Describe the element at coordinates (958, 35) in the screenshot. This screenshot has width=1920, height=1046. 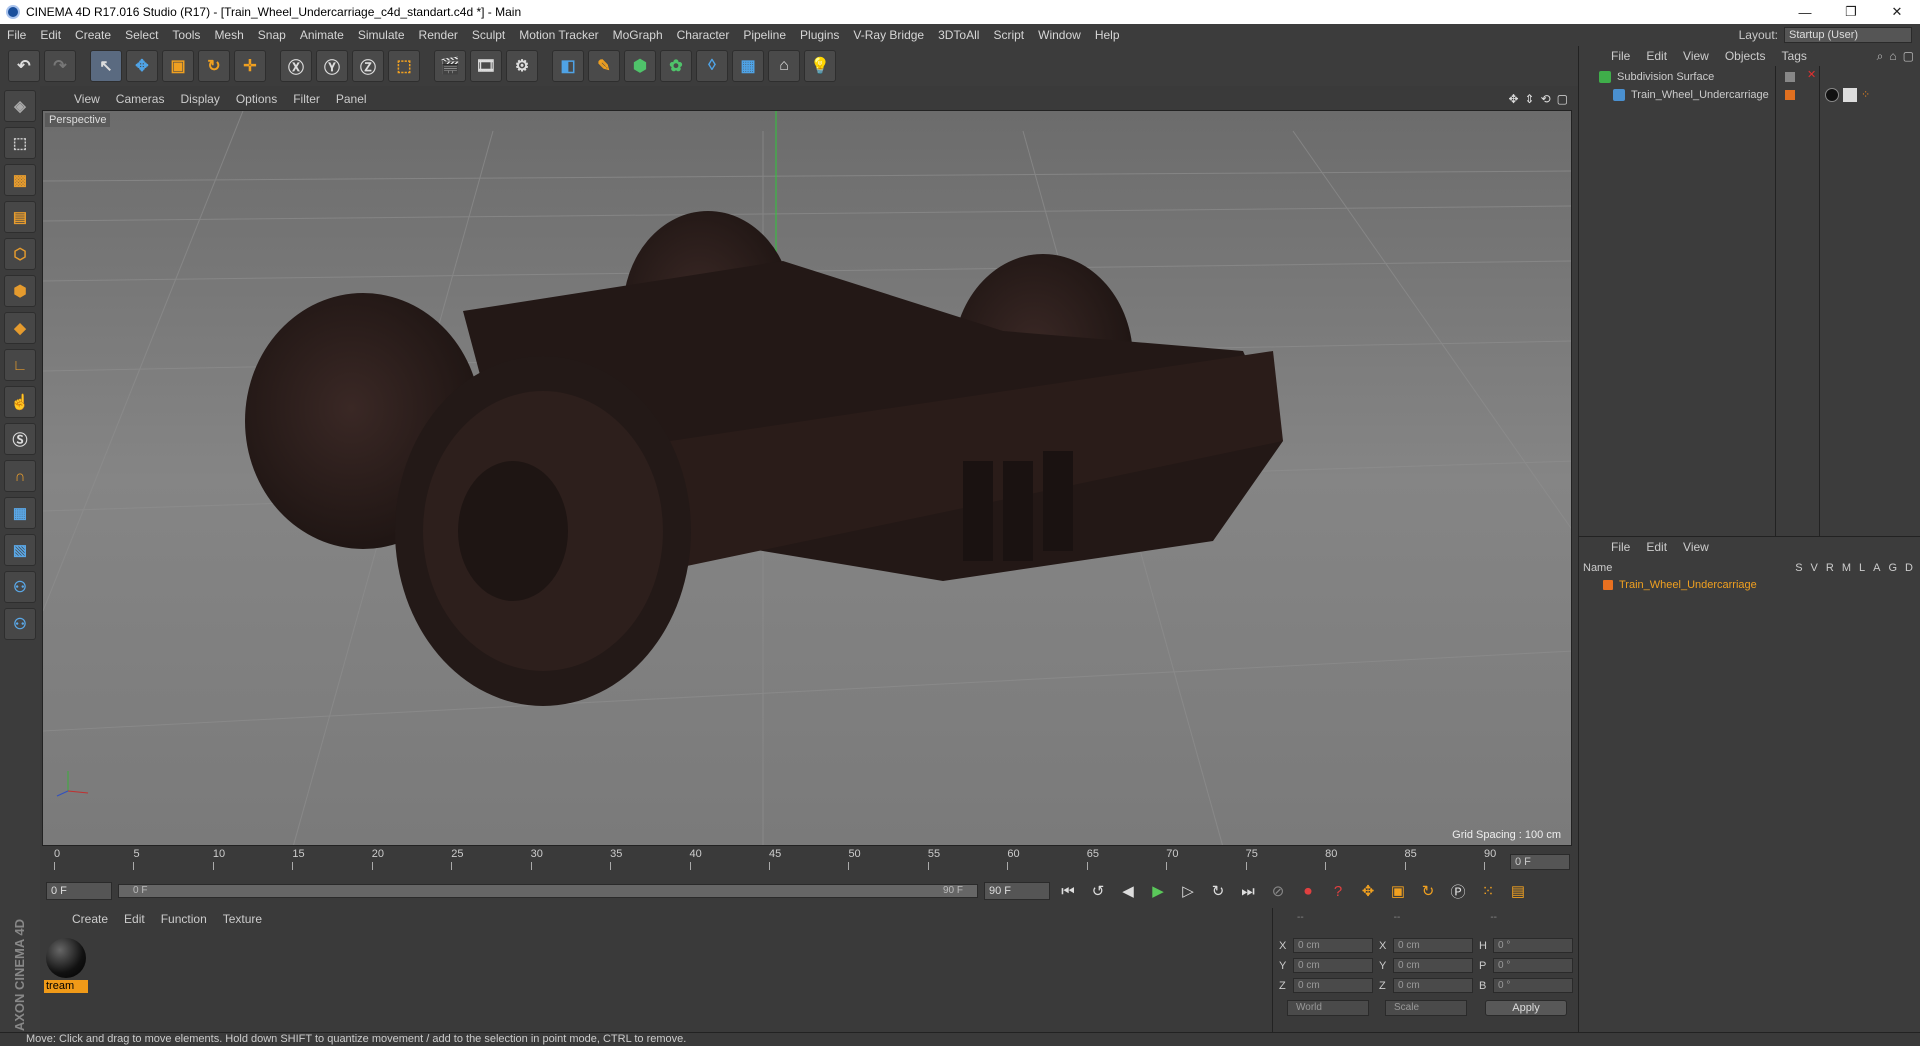
I see `menu-3dtoall: 3DToAll` at that location.